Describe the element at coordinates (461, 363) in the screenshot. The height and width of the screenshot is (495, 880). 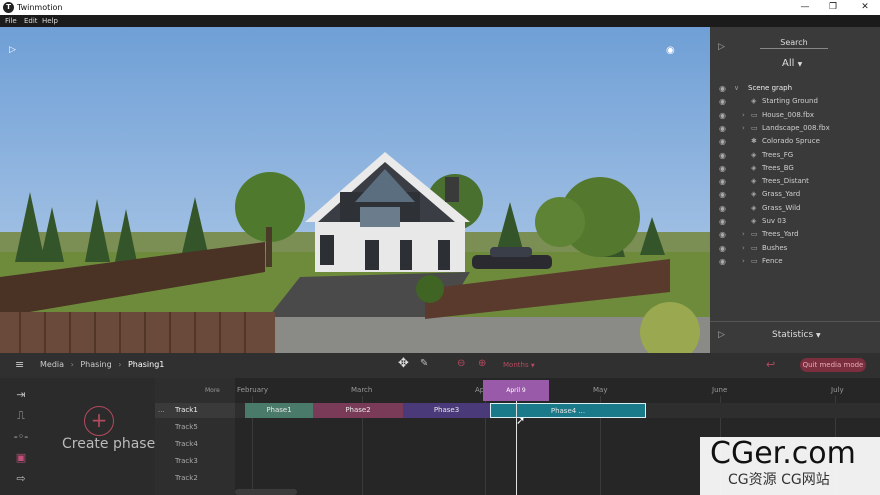
I see `zoom-out-icon: ⊖` at that location.